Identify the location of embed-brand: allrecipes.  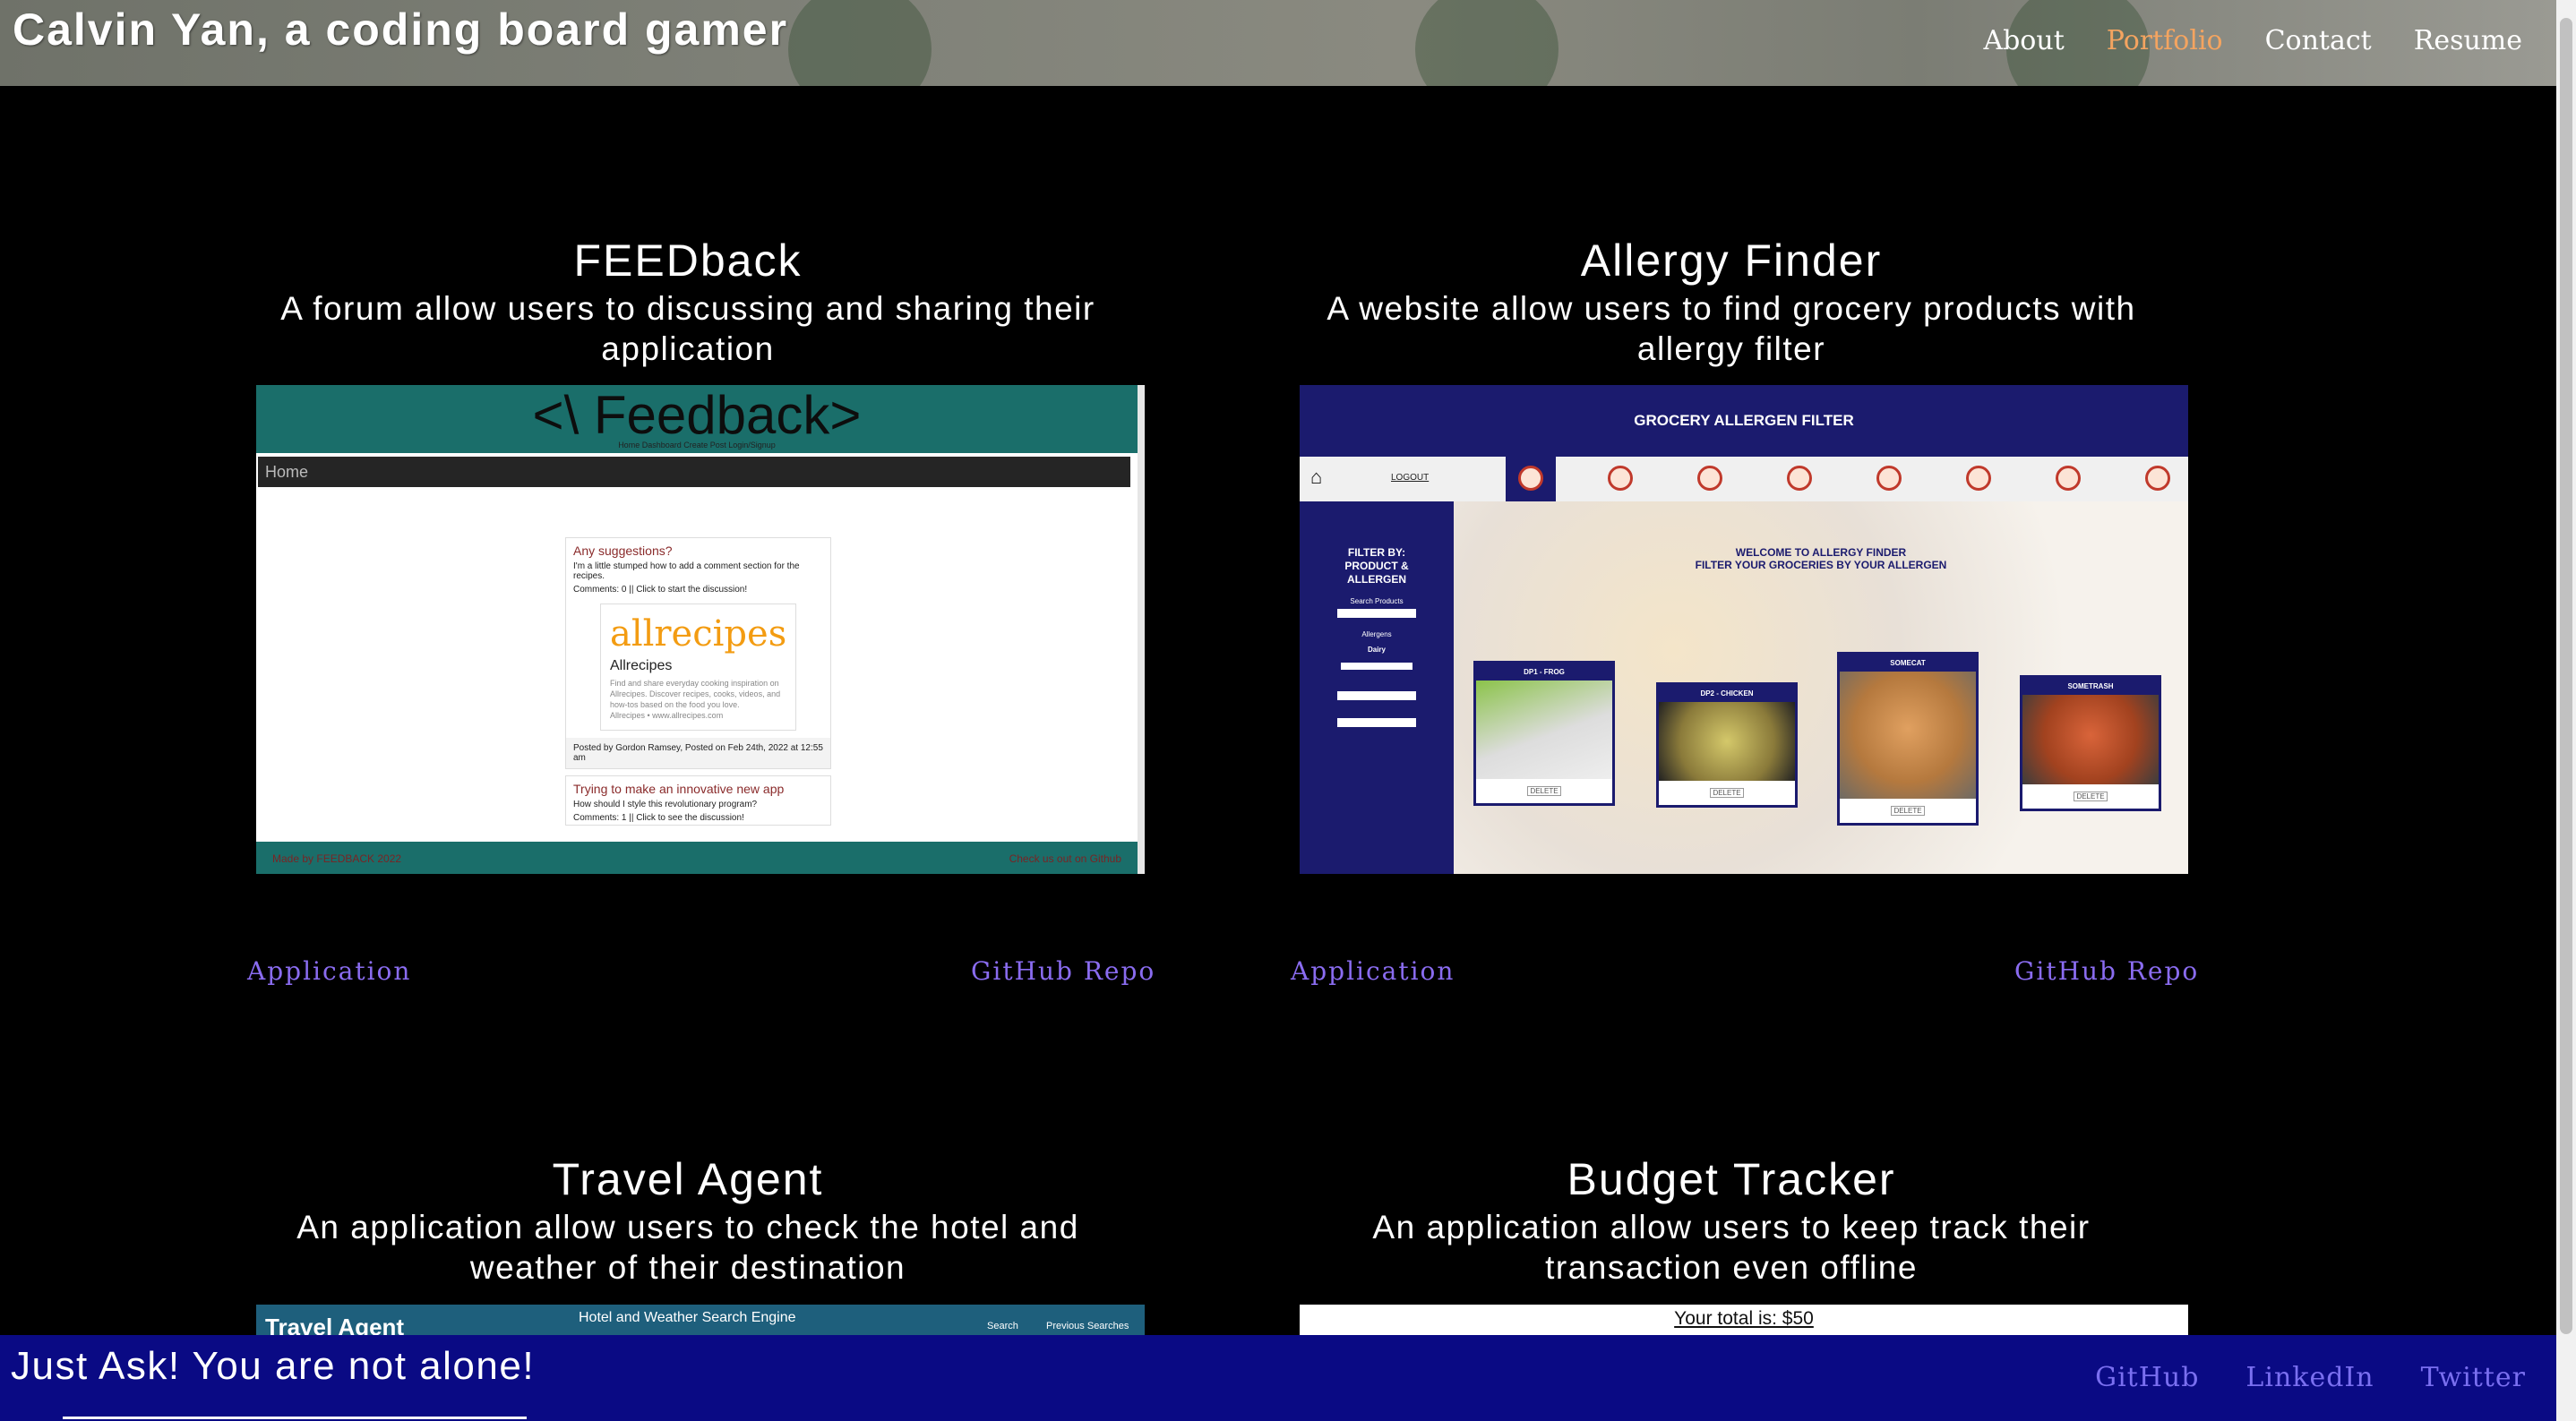
(698, 634).